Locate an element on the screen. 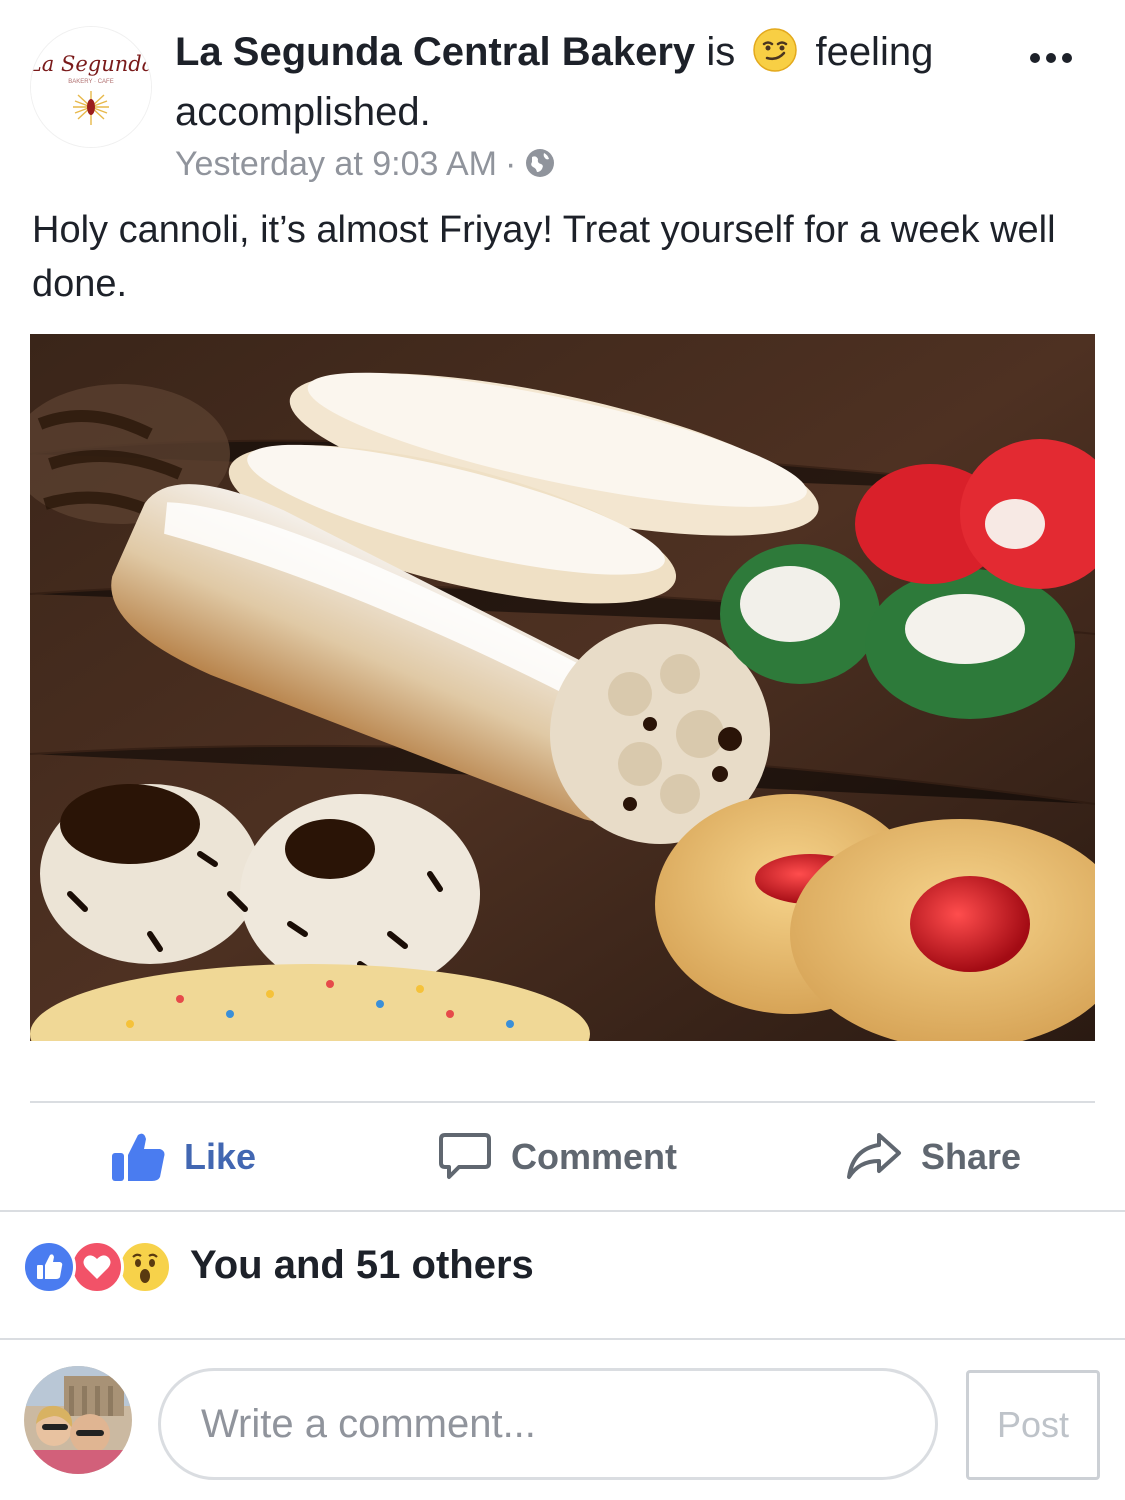  more-options-button is located at coordinates (1060, 60).